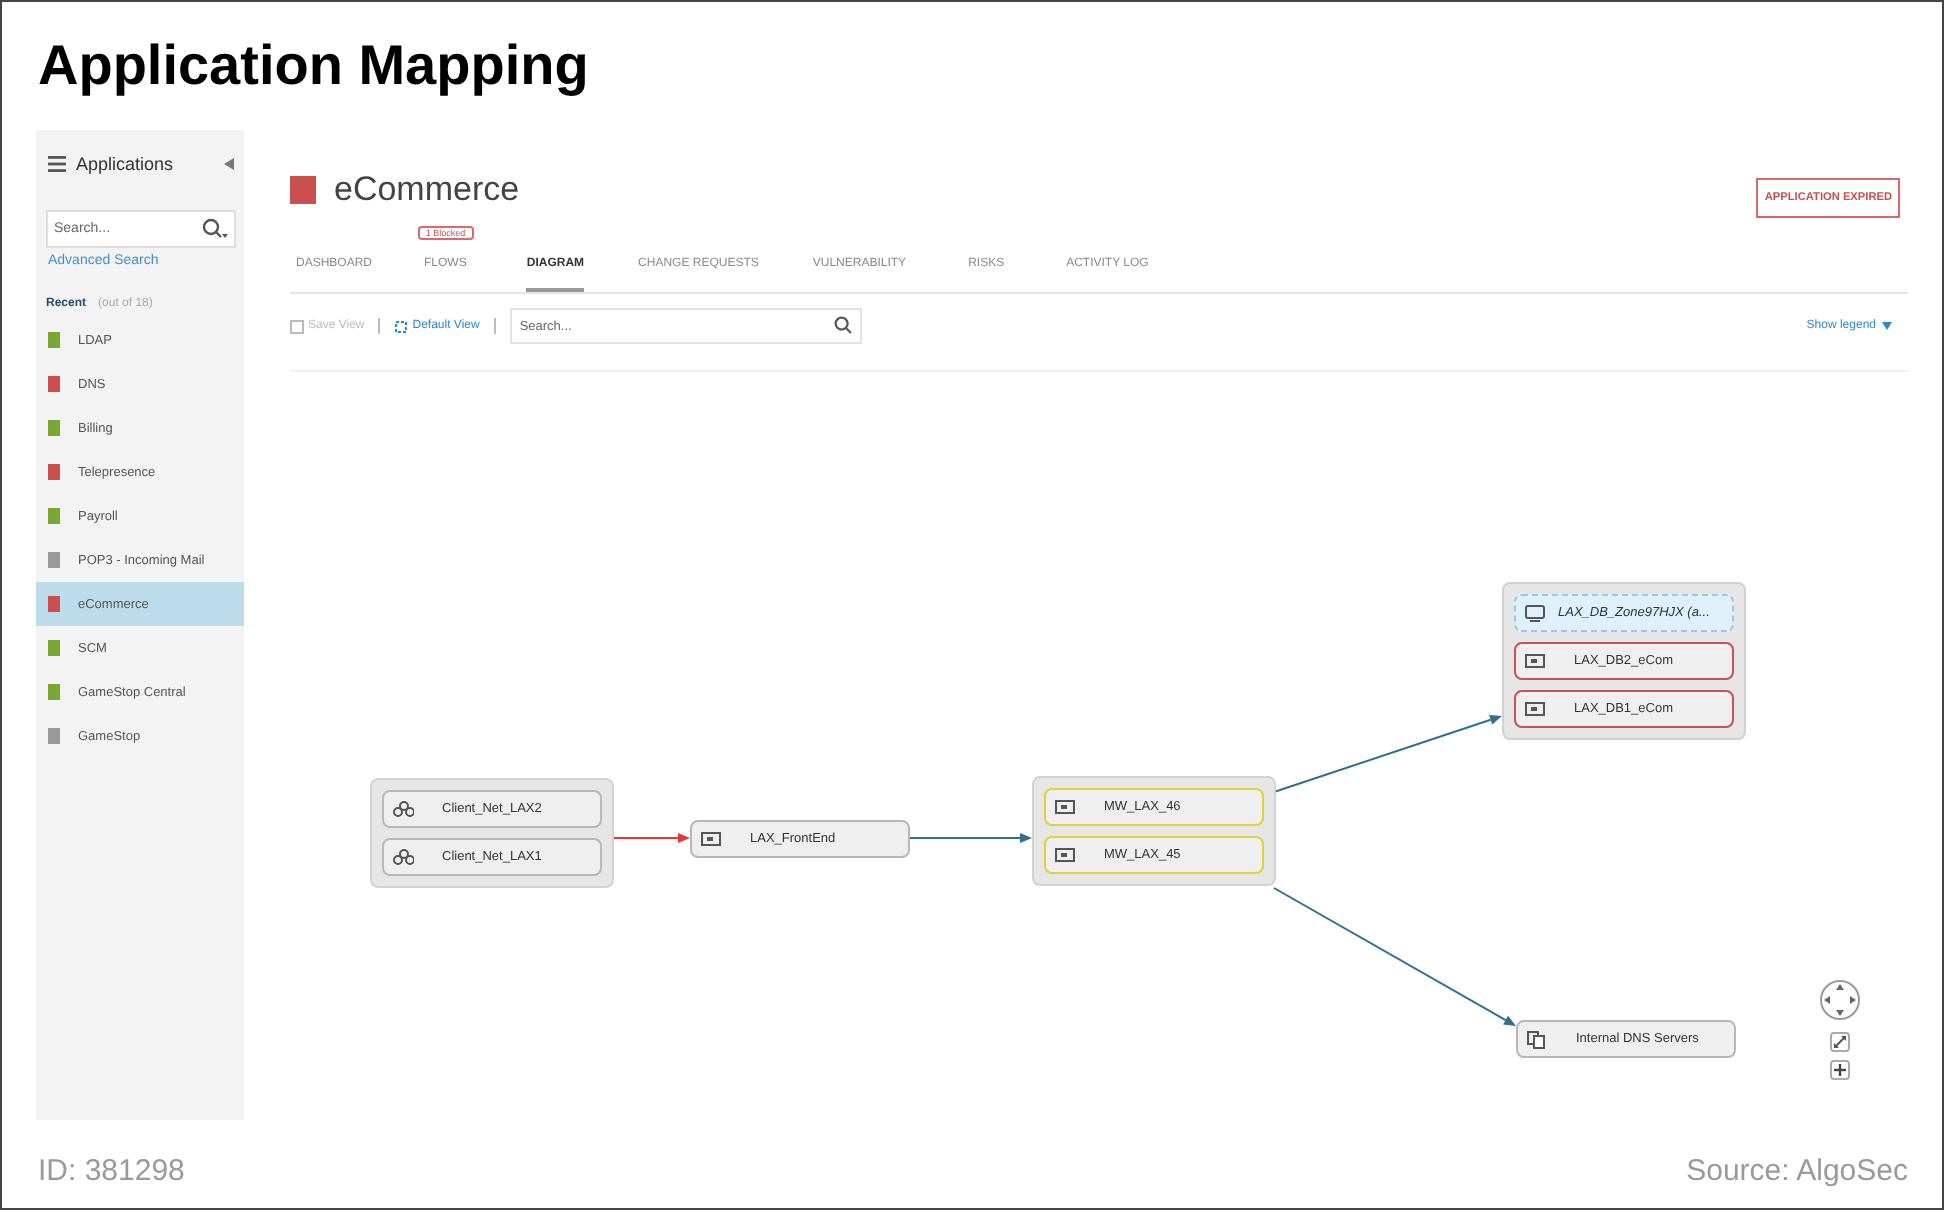 This screenshot has width=1944, height=1210. Describe the element at coordinates (1535, 613) in the screenshot. I see `zone-icon` at that location.